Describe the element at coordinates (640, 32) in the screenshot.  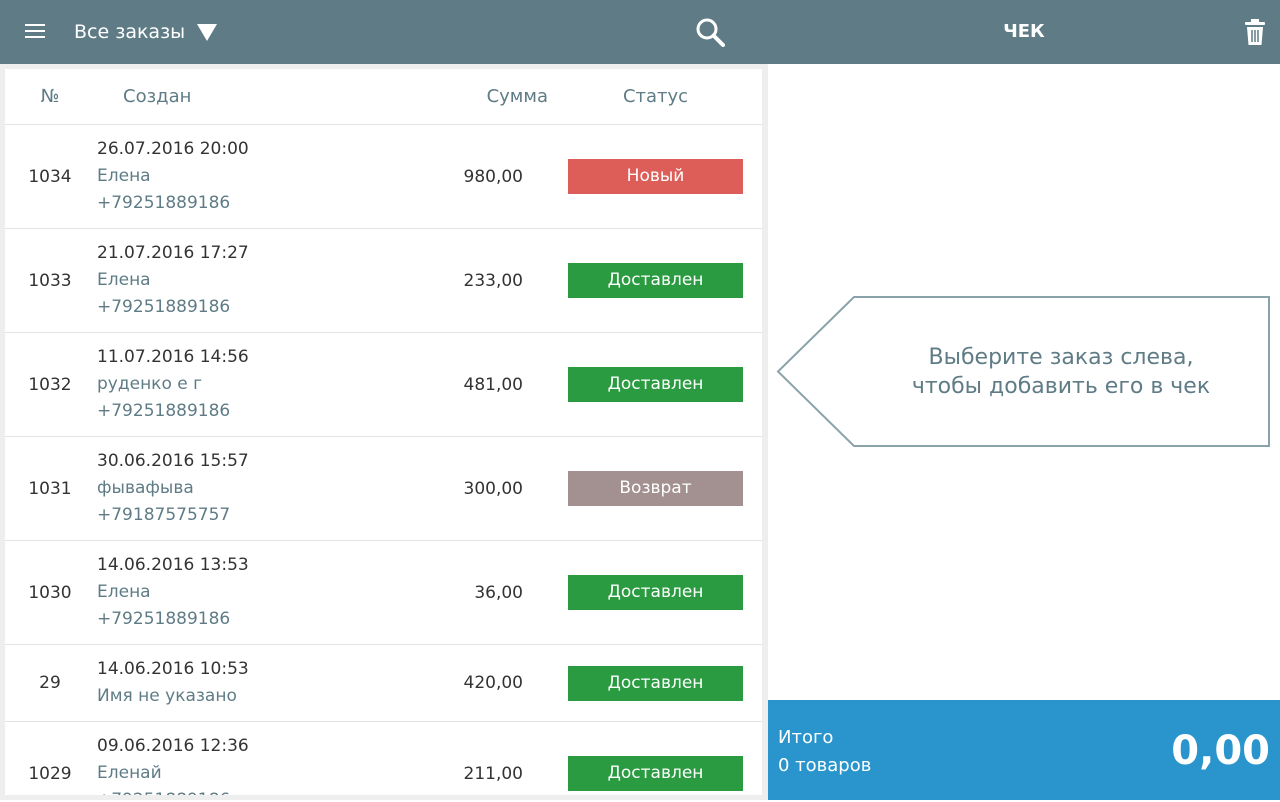
I see `top-app-bar: Все заказы ЧЕК` at that location.